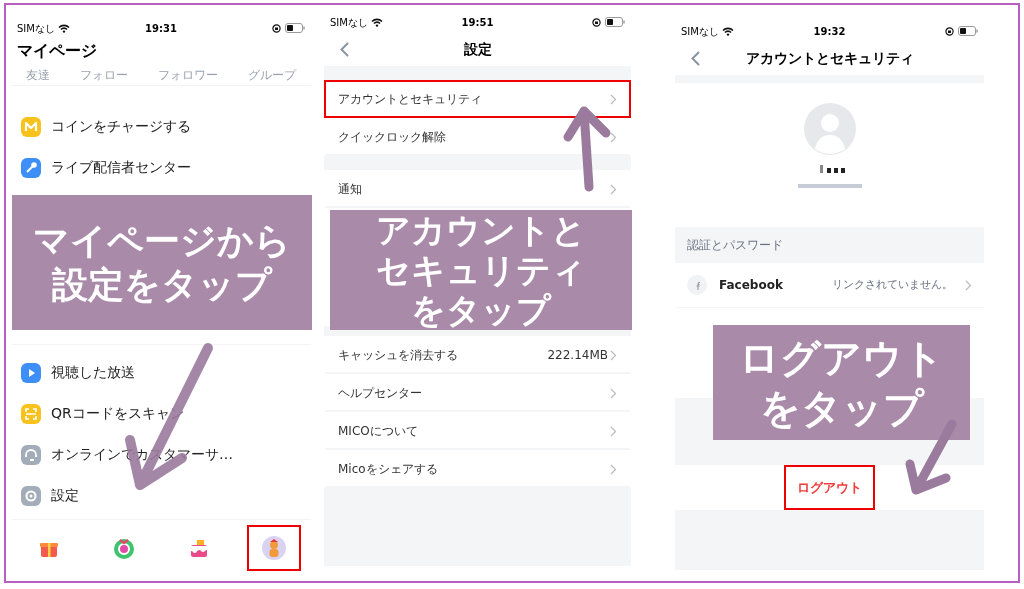 This screenshot has width=1024, height=589. Describe the element at coordinates (123, 547) in the screenshot. I see `wreath-icon` at that location.